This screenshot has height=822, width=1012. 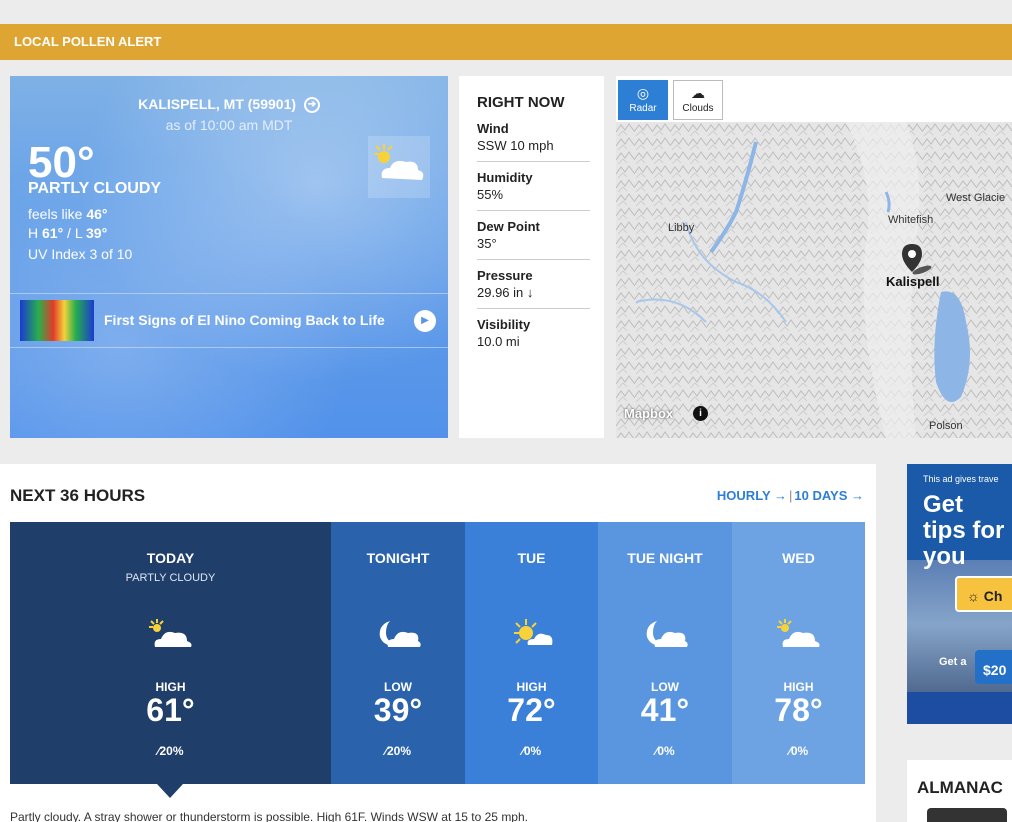 What do you see at coordinates (533, 190) in the screenshot?
I see `humidity-item: Humidity 55%` at bounding box center [533, 190].